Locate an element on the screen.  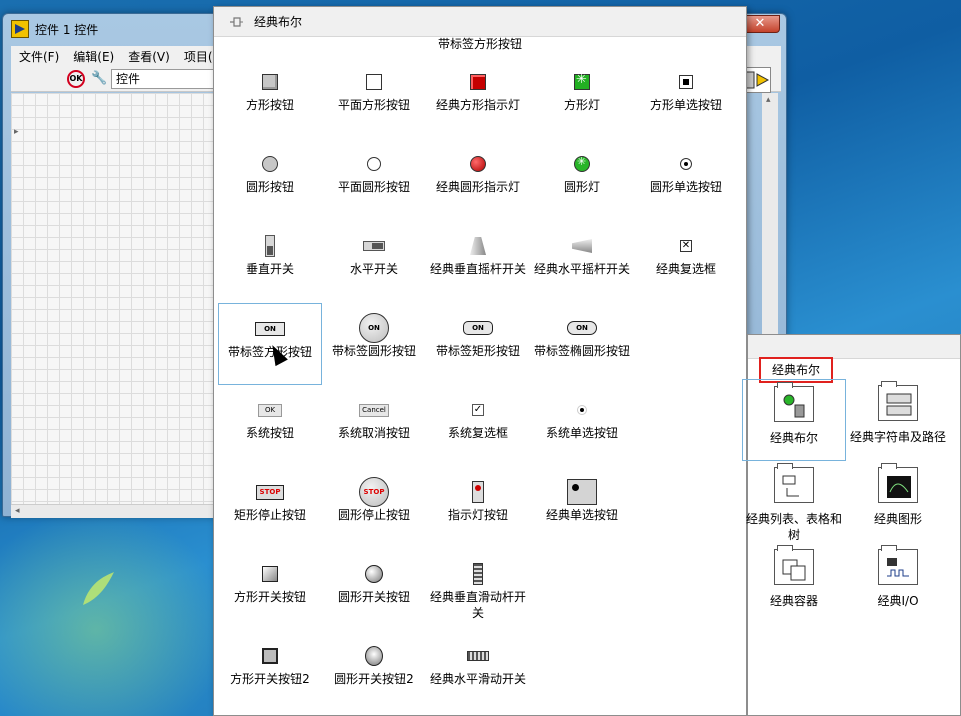
vertical-slide-icon is located at coordinates (478, 574).